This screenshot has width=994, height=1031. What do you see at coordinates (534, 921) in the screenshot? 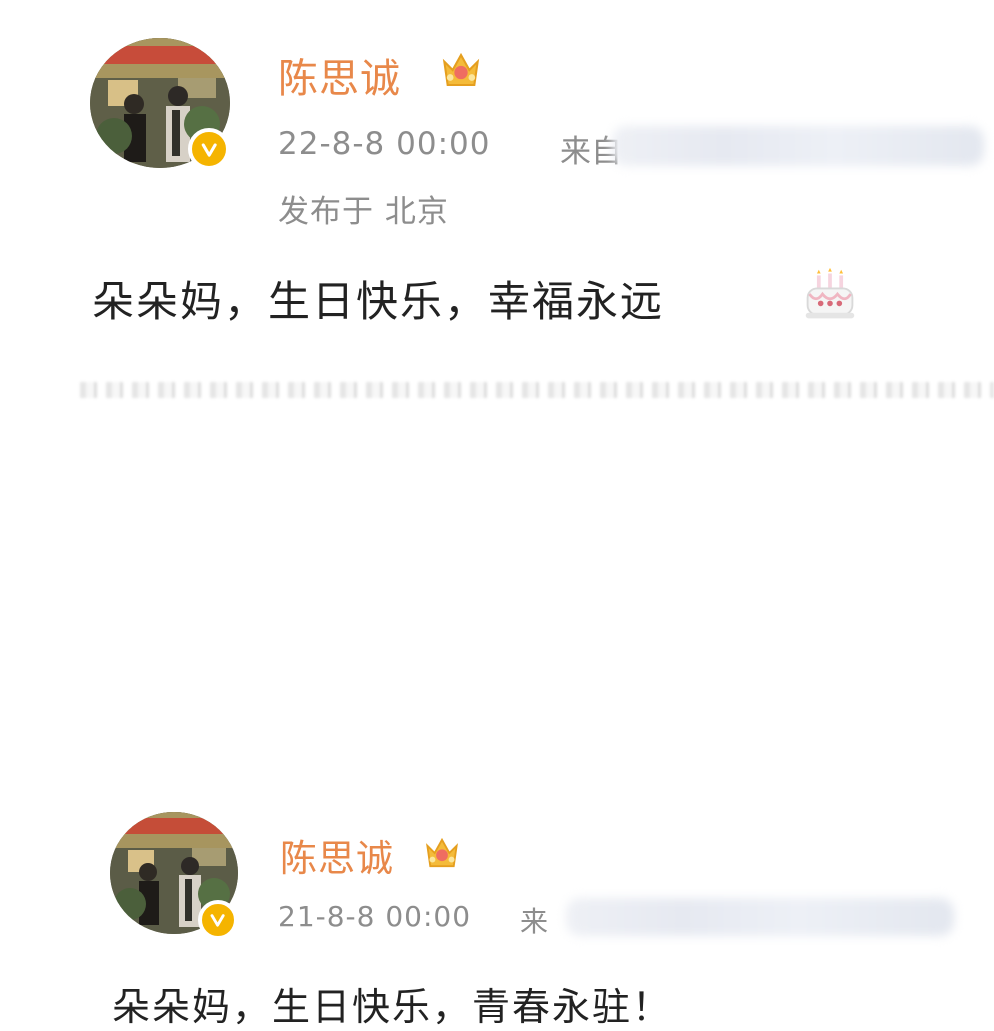
I see `source-prefix: 来` at bounding box center [534, 921].